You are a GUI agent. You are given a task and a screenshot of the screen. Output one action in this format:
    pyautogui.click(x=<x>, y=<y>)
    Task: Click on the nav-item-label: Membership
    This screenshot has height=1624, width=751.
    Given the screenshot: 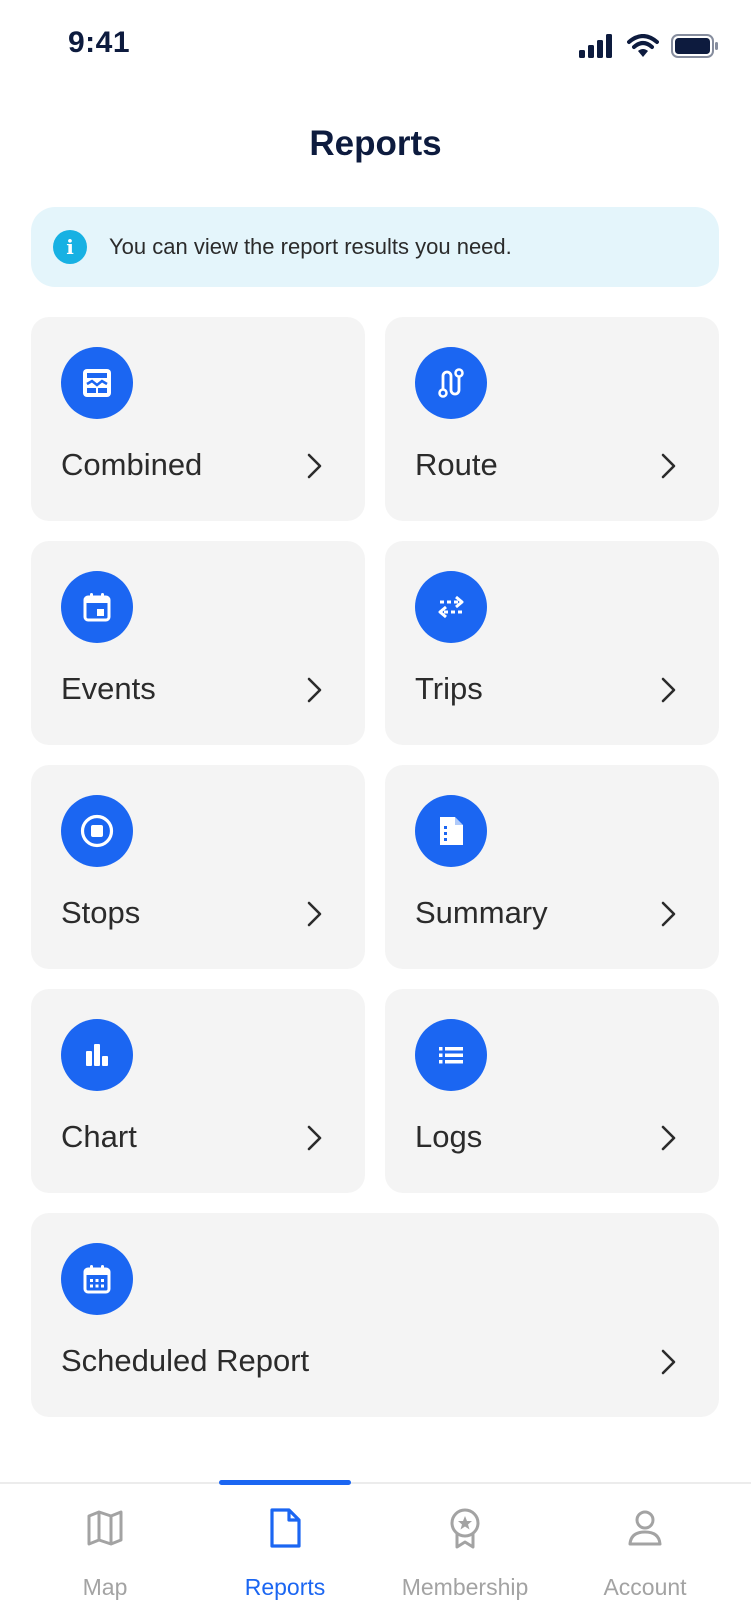 What is the action you would take?
    pyautogui.click(x=465, y=1587)
    